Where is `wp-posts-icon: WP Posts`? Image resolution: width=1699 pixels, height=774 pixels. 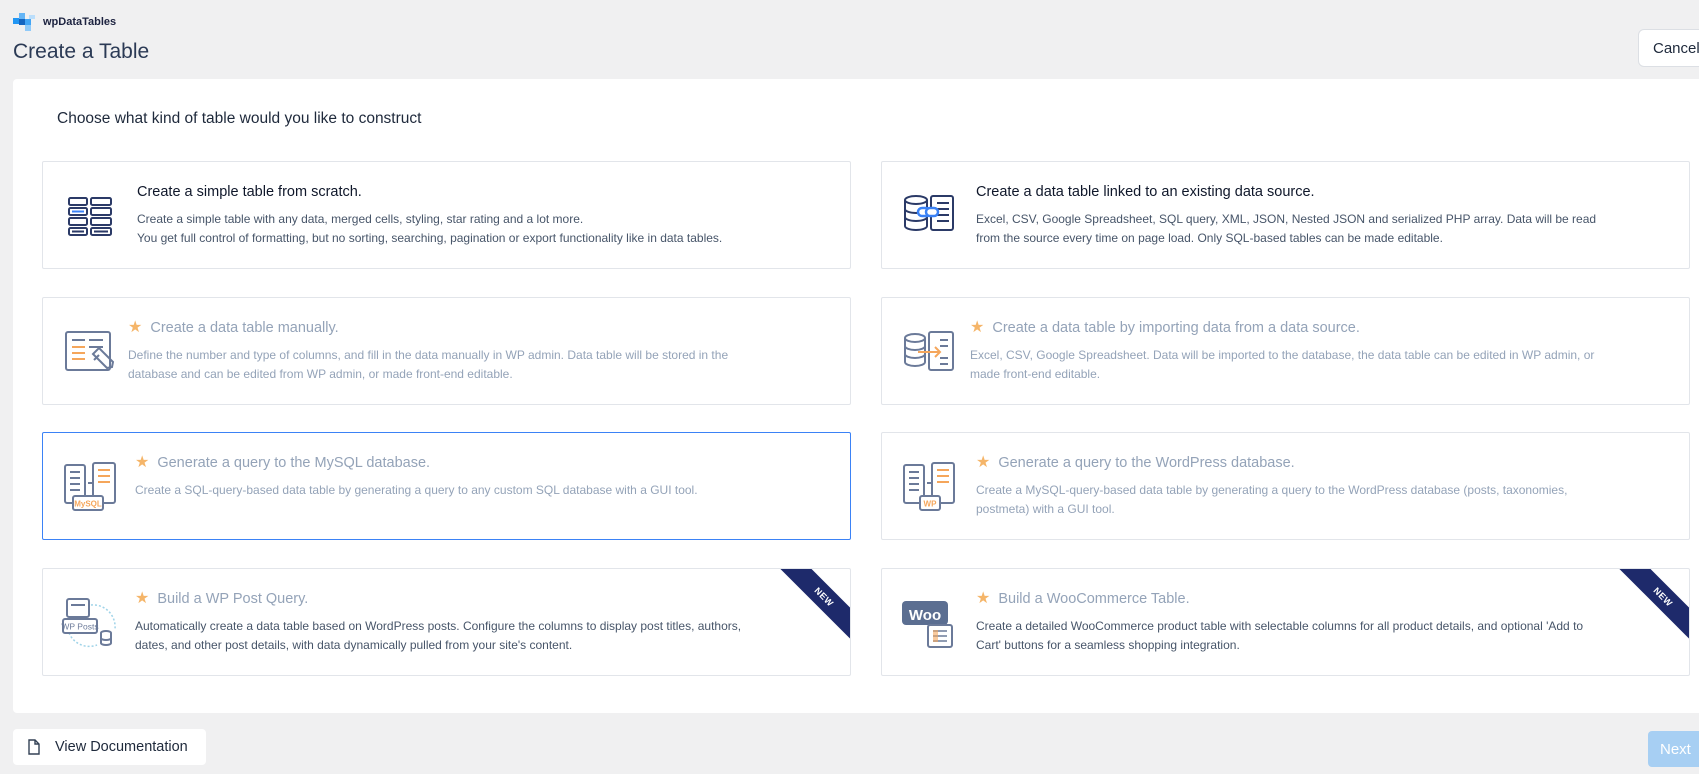 wp-posts-icon: WP Posts is located at coordinates (88, 623).